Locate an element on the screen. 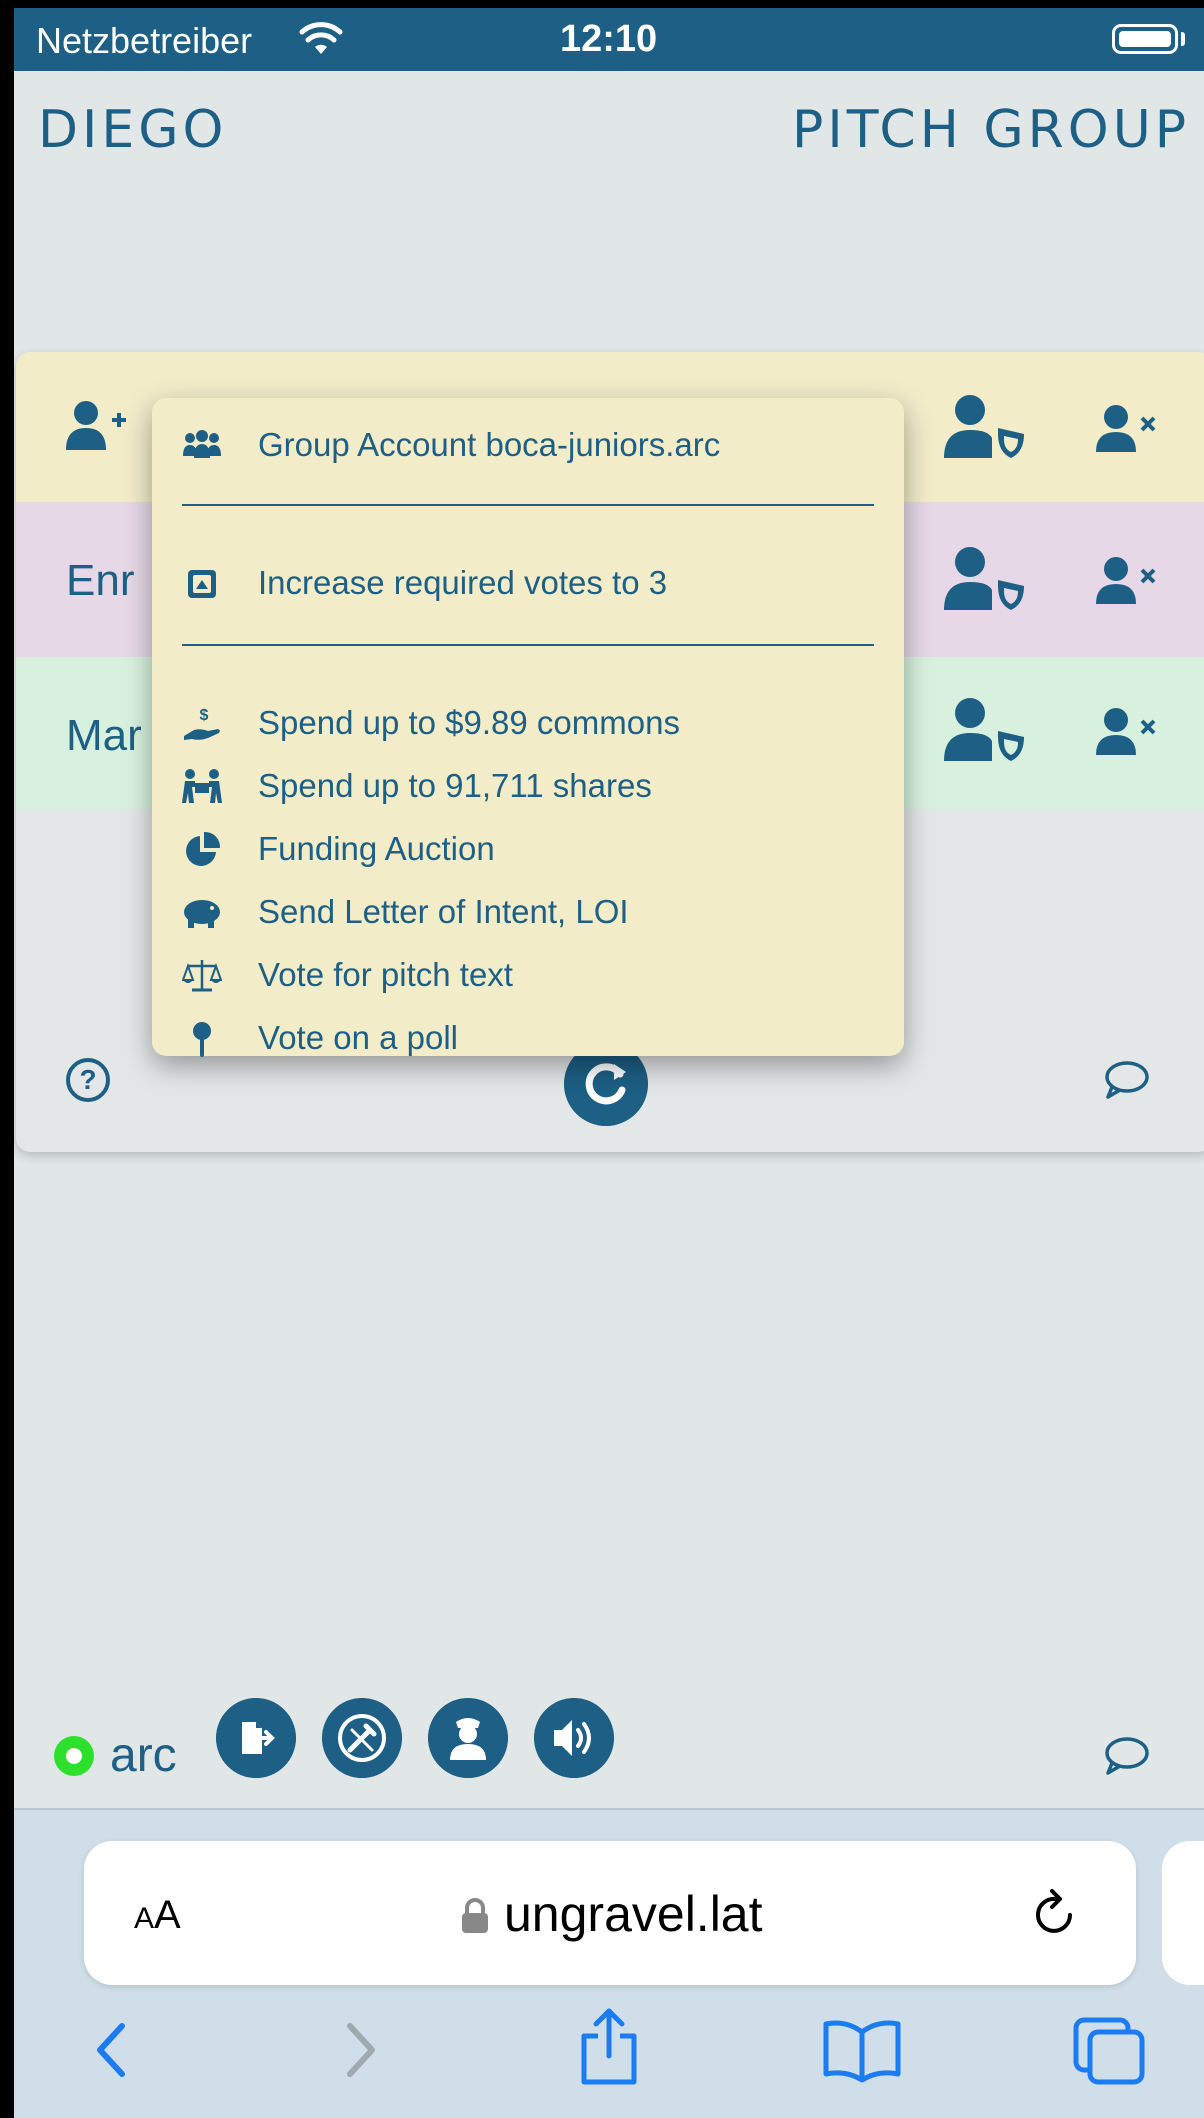 Image resolution: width=1204 pixels, height=2118 pixels. member-name: Enr is located at coordinates (100, 580).